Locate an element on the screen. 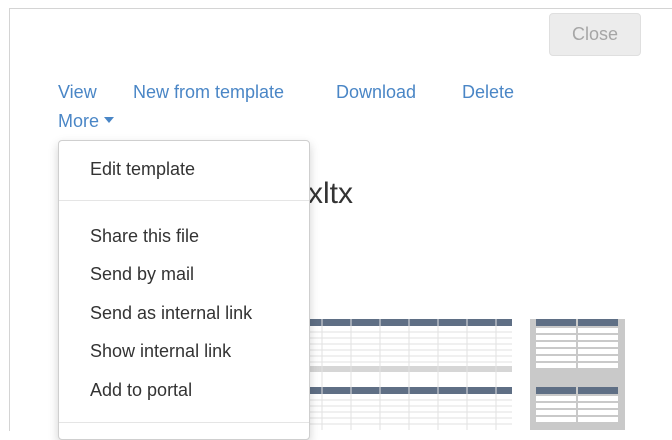 The height and width of the screenshot is (440, 672). delete-link: Delete is located at coordinates (488, 92).